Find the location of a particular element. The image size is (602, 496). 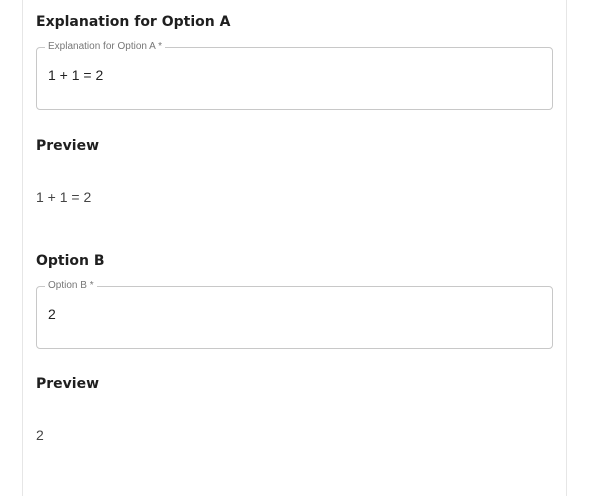

explanation-option-a-preview-title: Preview is located at coordinates (68, 146).